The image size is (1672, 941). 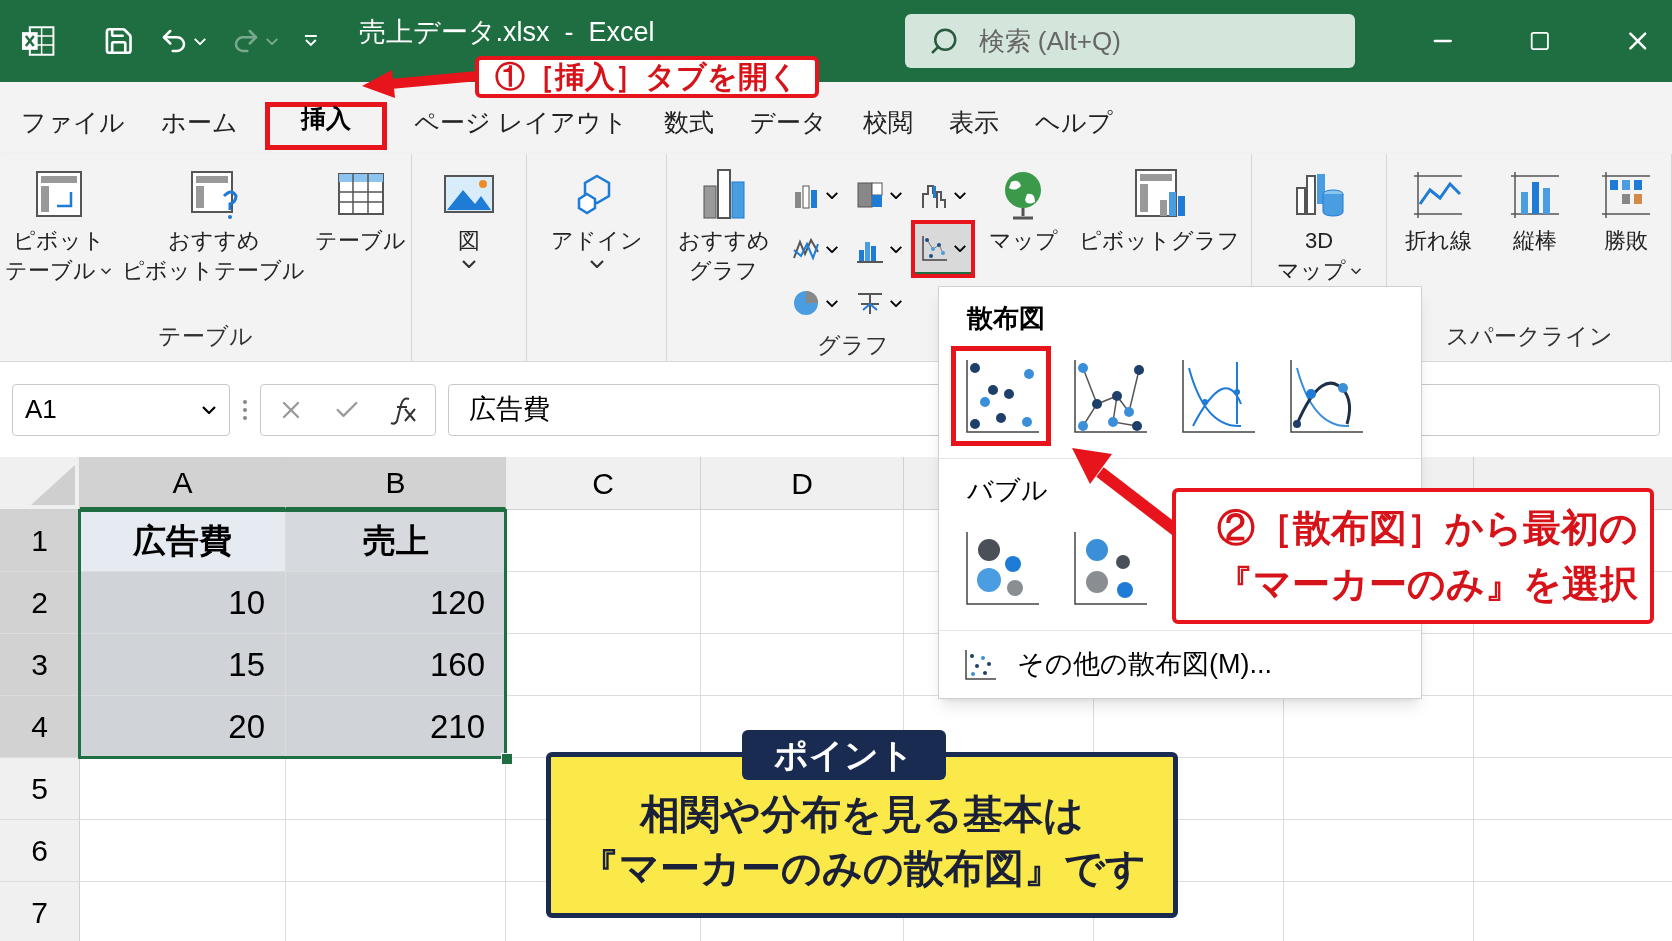 I want to click on ribbon-tab: 数式, so click(x=688, y=126).